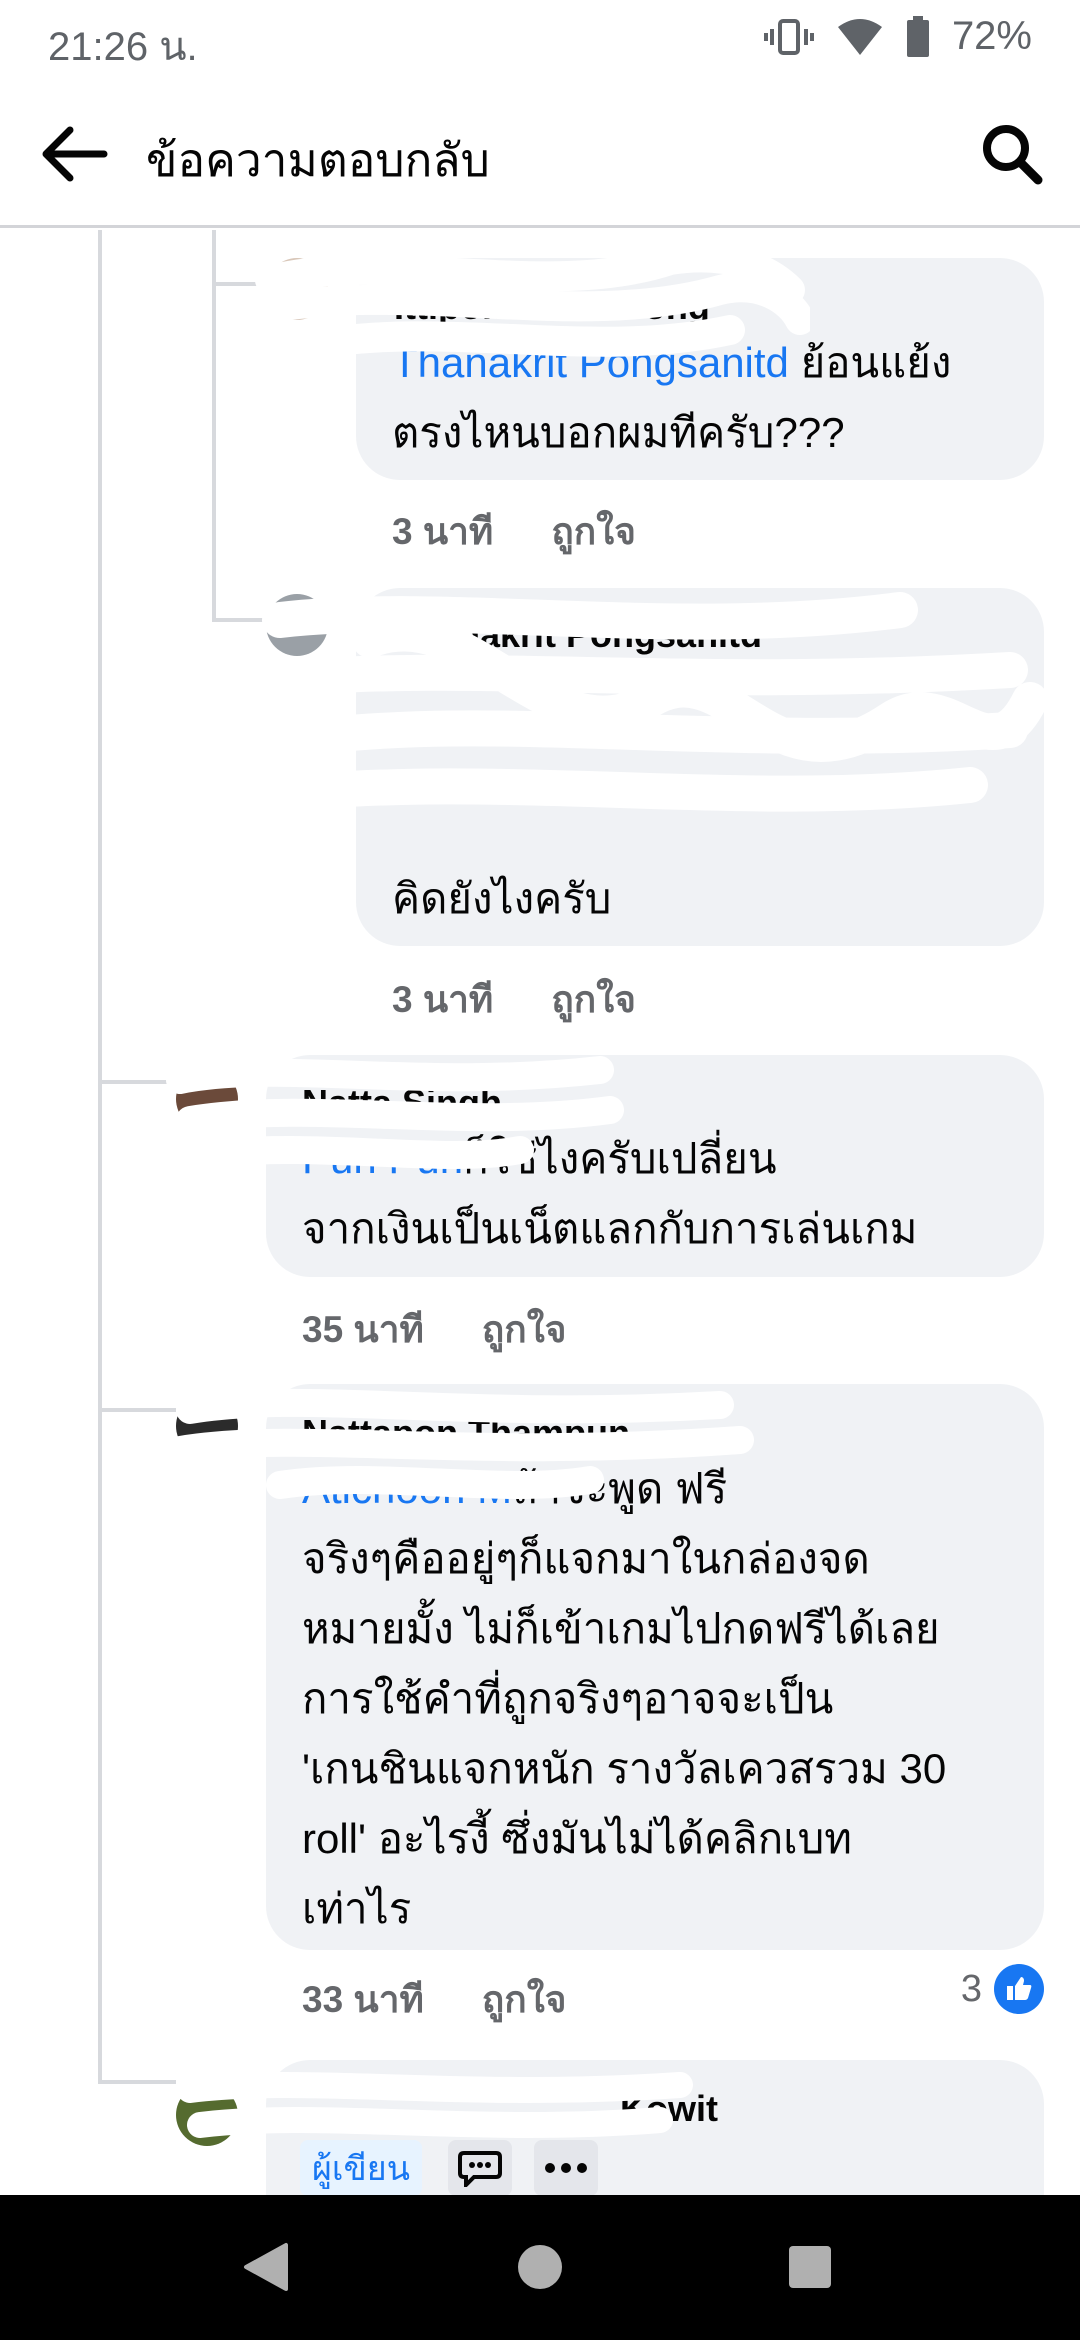 The image size is (1080, 2340). I want to click on search-icon, so click(1013, 155).